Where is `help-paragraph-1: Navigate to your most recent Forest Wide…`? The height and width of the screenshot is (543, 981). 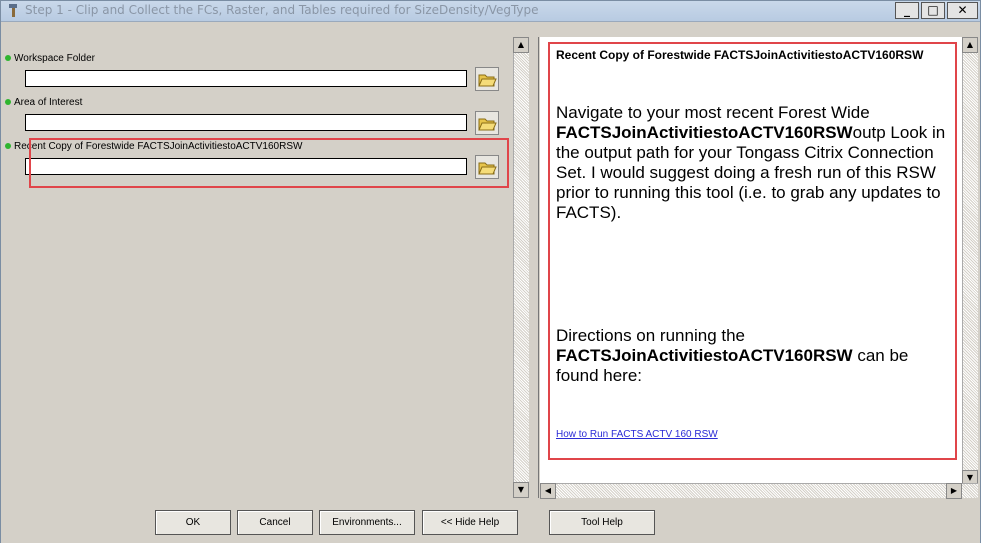 help-paragraph-1: Navigate to your most recent Forest Wide… is located at coordinates (751, 162).